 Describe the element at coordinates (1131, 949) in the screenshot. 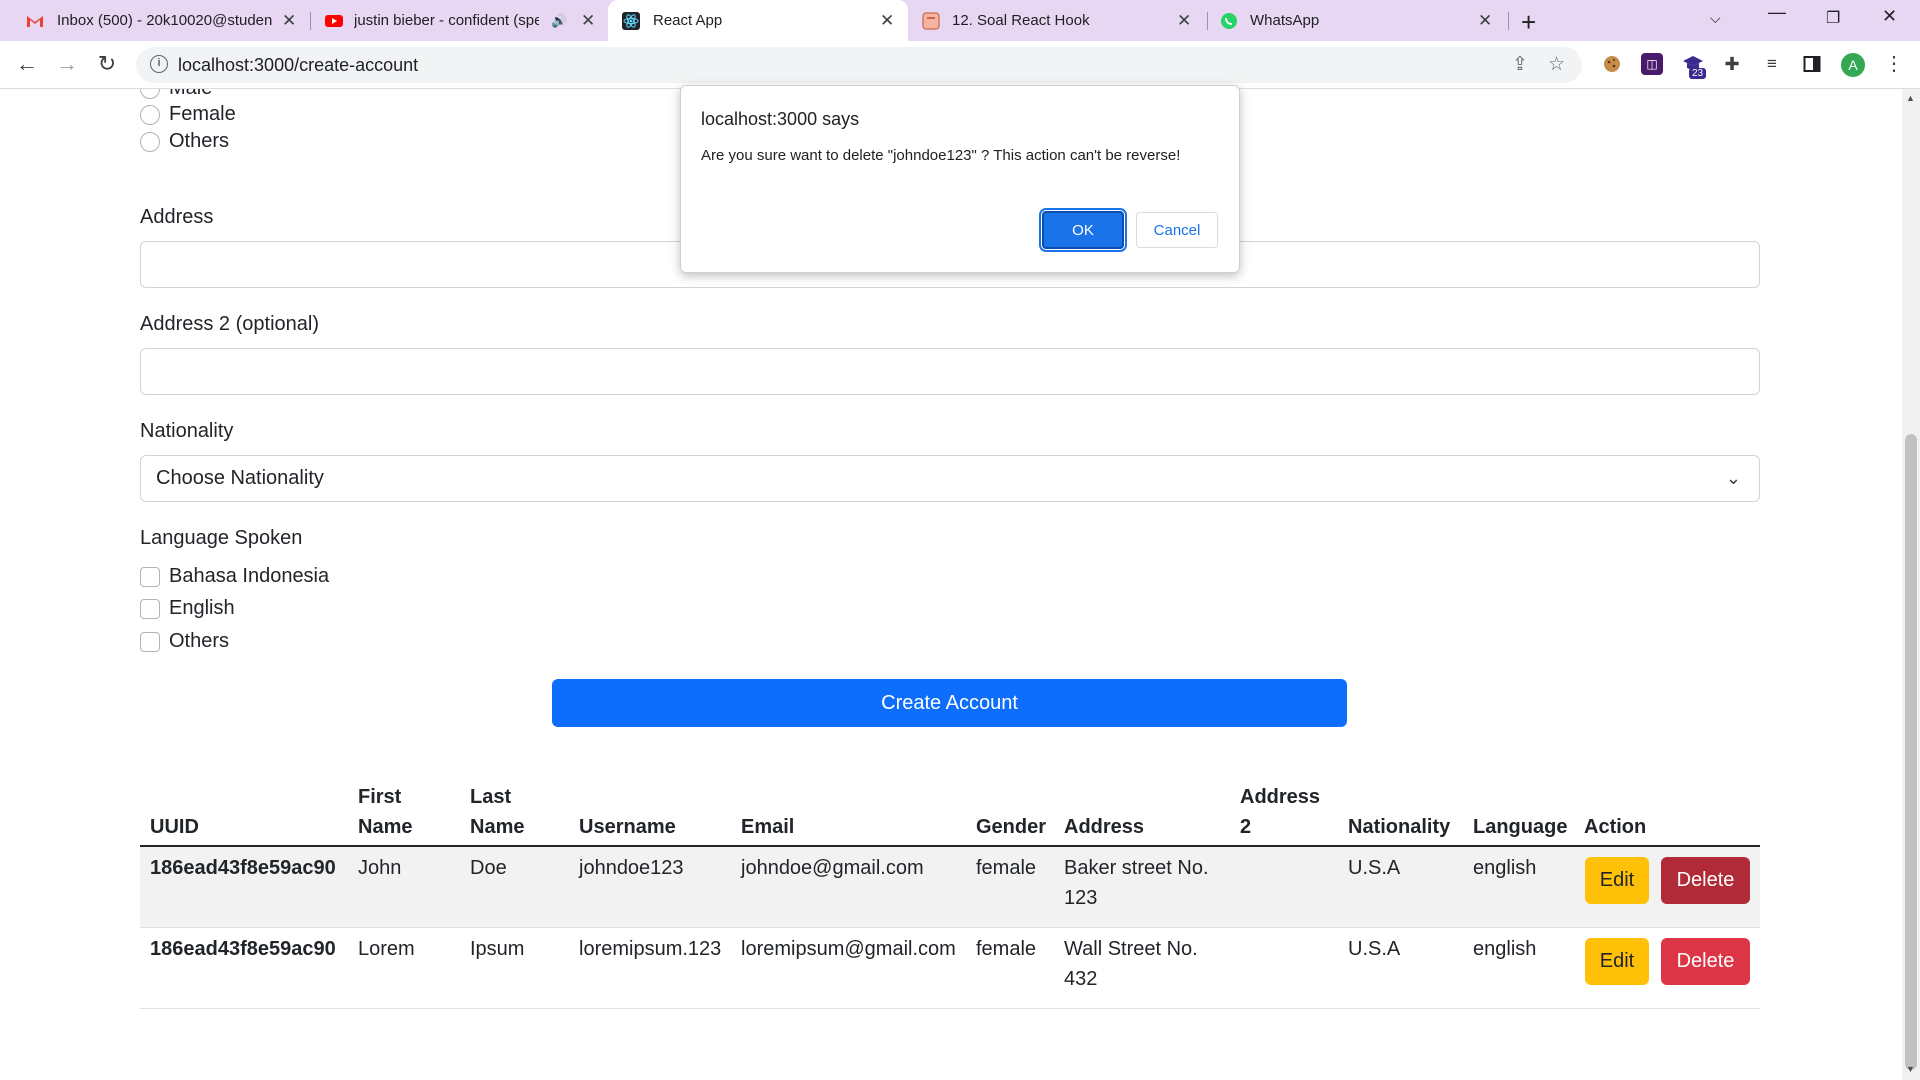

I see `cell-address-line1: Wall Street No.` at that location.